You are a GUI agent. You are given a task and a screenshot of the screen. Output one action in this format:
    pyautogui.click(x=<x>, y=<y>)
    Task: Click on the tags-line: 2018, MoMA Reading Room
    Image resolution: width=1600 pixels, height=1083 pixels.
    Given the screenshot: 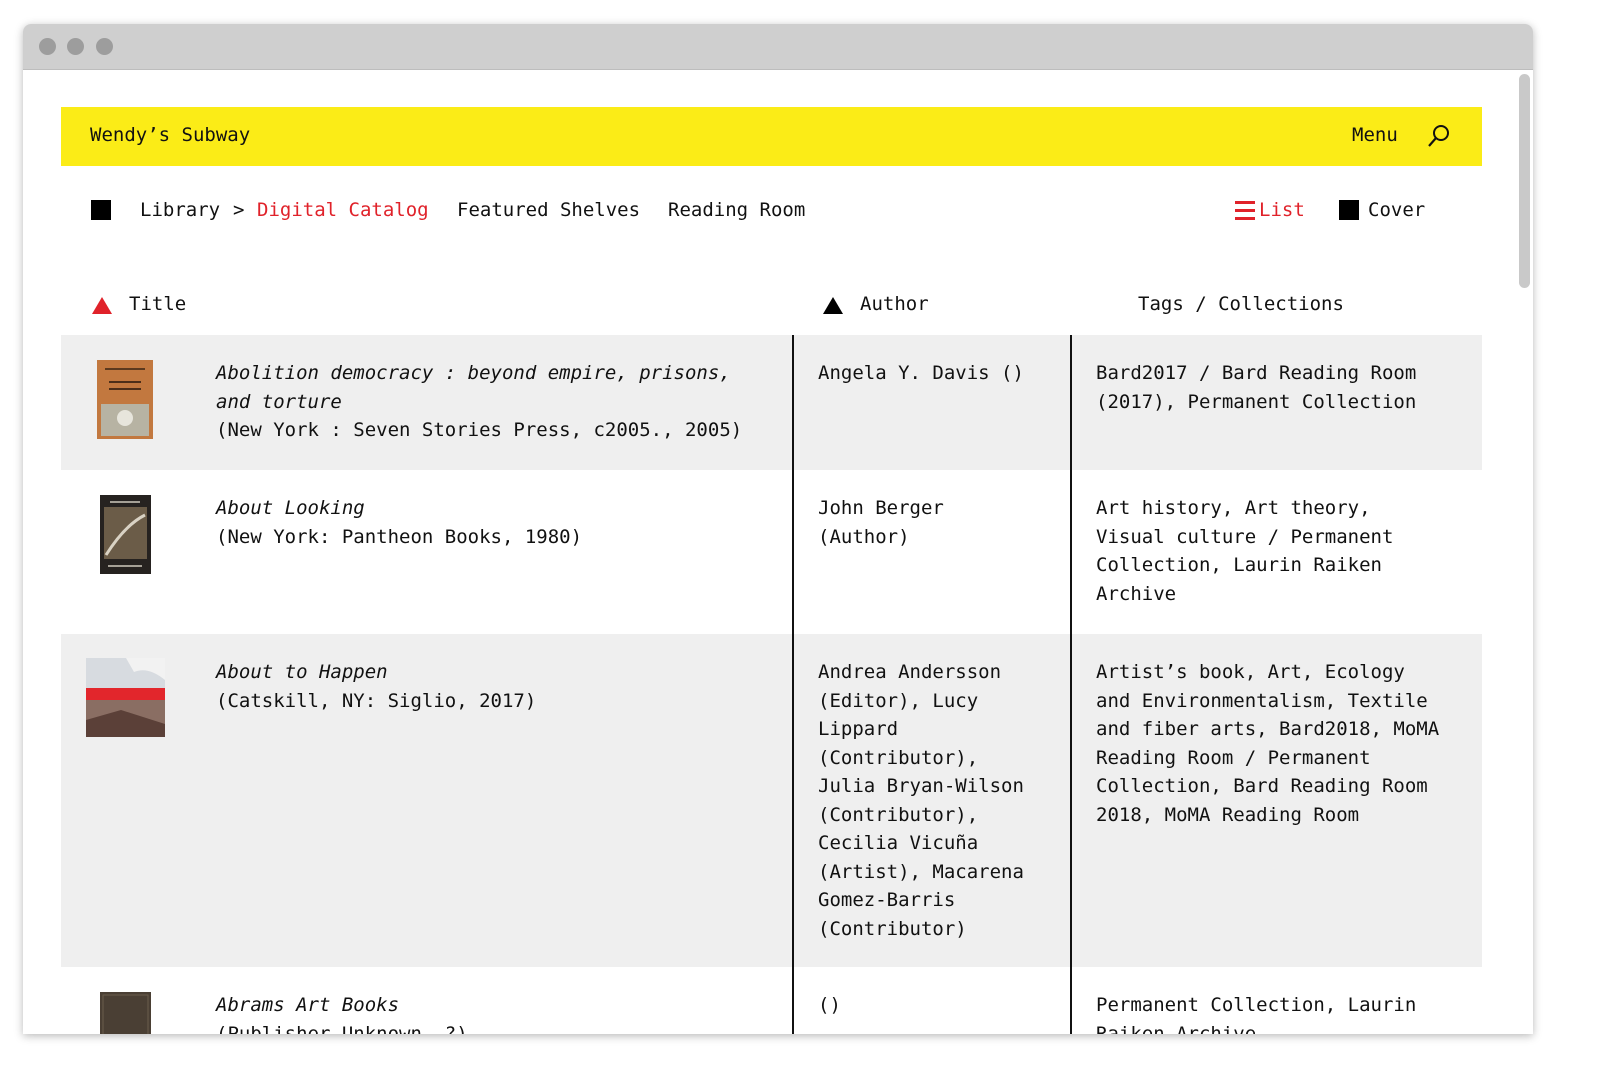 What is the action you would take?
    pyautogui.click(x=1228, y=814)
    